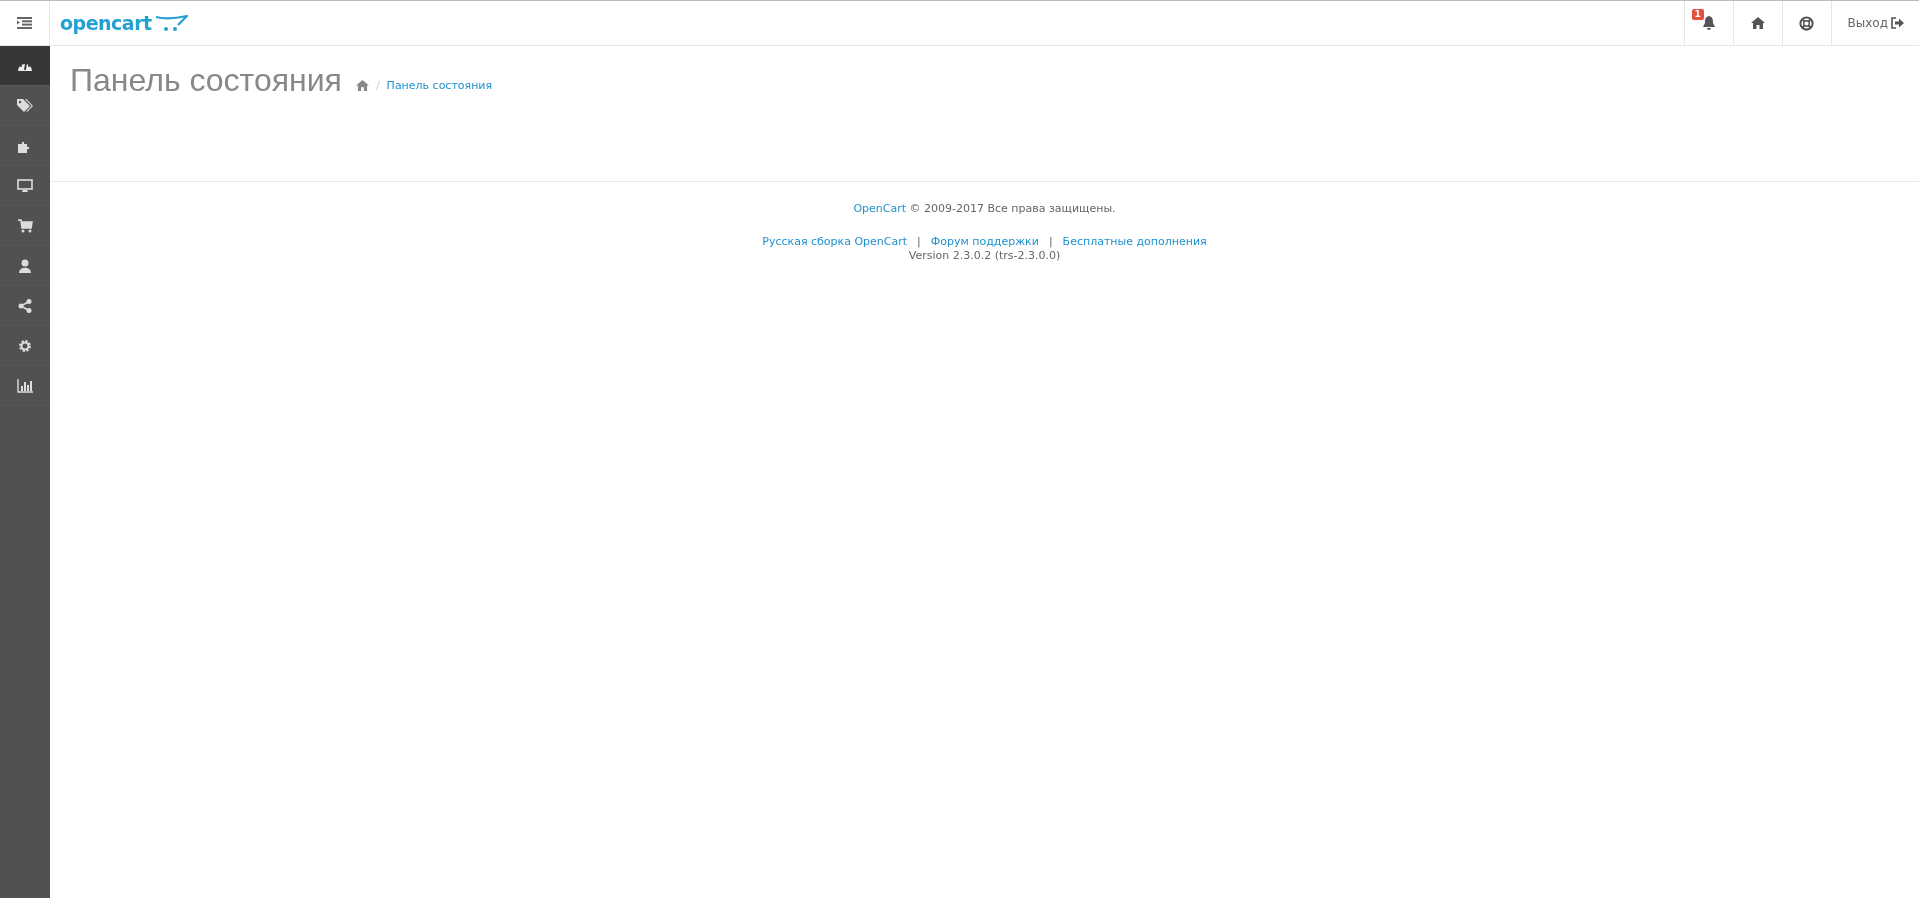 The image size is (1919, 898). What do you see at coordinates (1897, 23) in the screenshot?
I see `sign-out-icon` at bounding box center [1897, 23].